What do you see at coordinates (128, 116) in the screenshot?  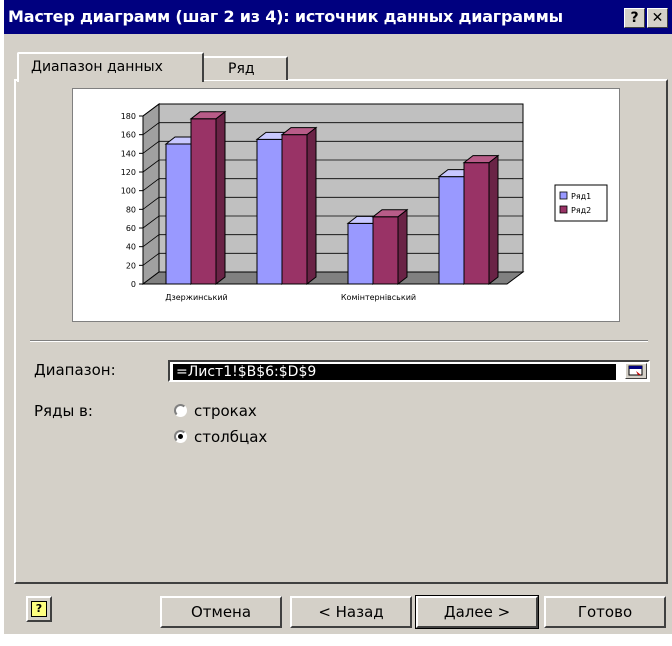 I see `y-tick-label: 180` at bounding box center [128, 116].